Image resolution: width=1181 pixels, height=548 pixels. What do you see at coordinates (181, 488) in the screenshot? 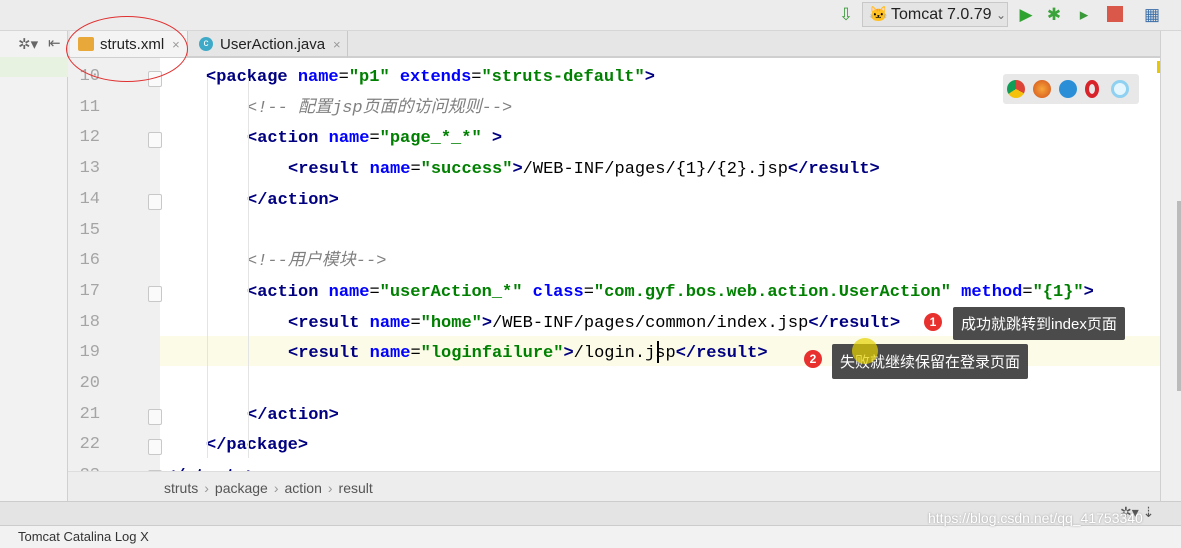
I see `breadcrumb-item: struts` at bounding box center [181, 488].